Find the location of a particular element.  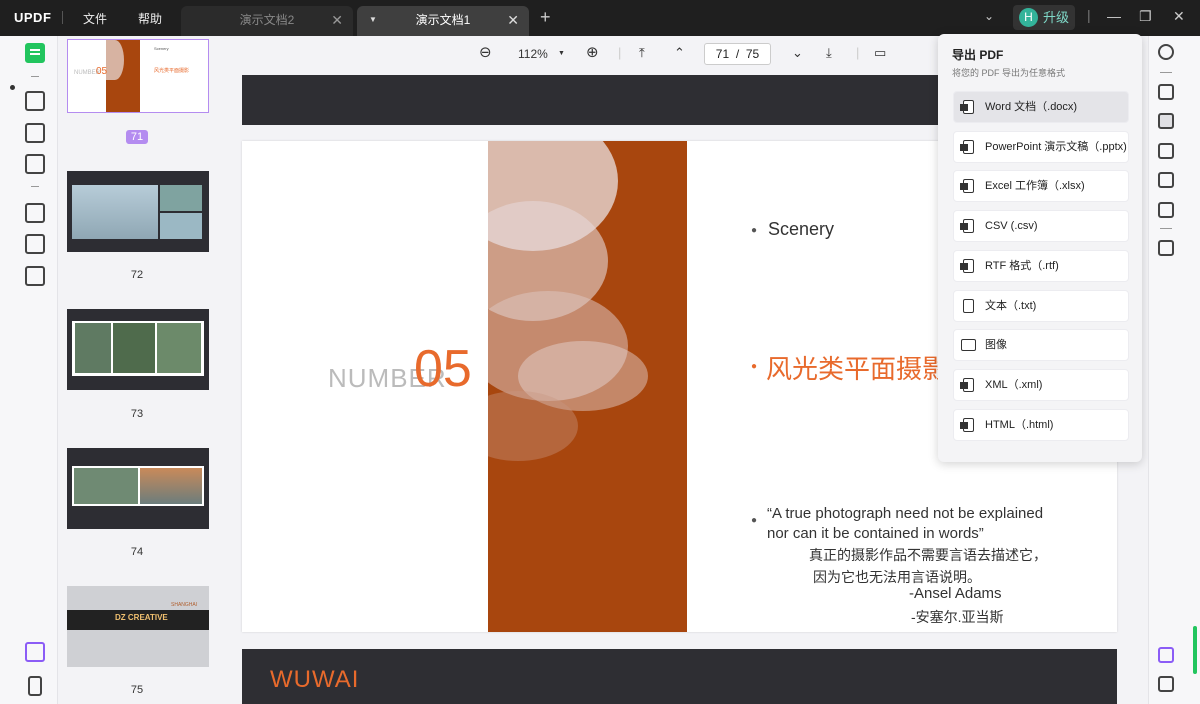

organize-pages-icon is located at coordinates (35, 213).